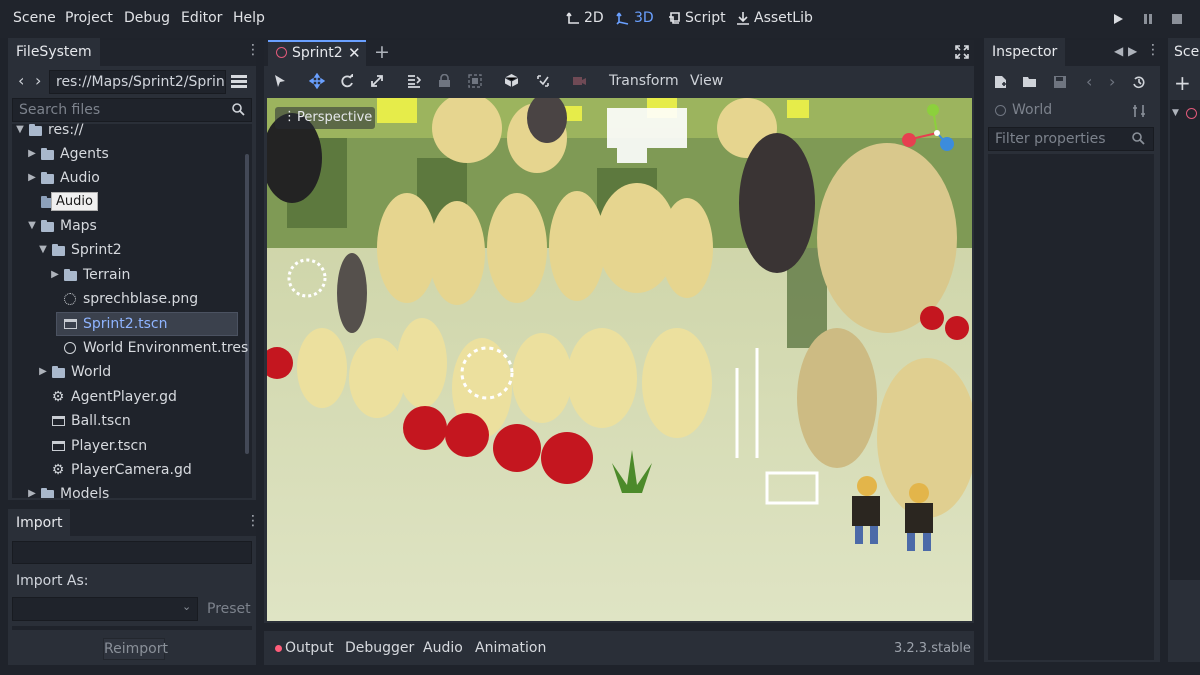 The width and height of the screenshot is (1200, 675). What do you see at coordinates (70, 348) in the screenshot?
I see `globe-icon` at bounding box center [70, 348].